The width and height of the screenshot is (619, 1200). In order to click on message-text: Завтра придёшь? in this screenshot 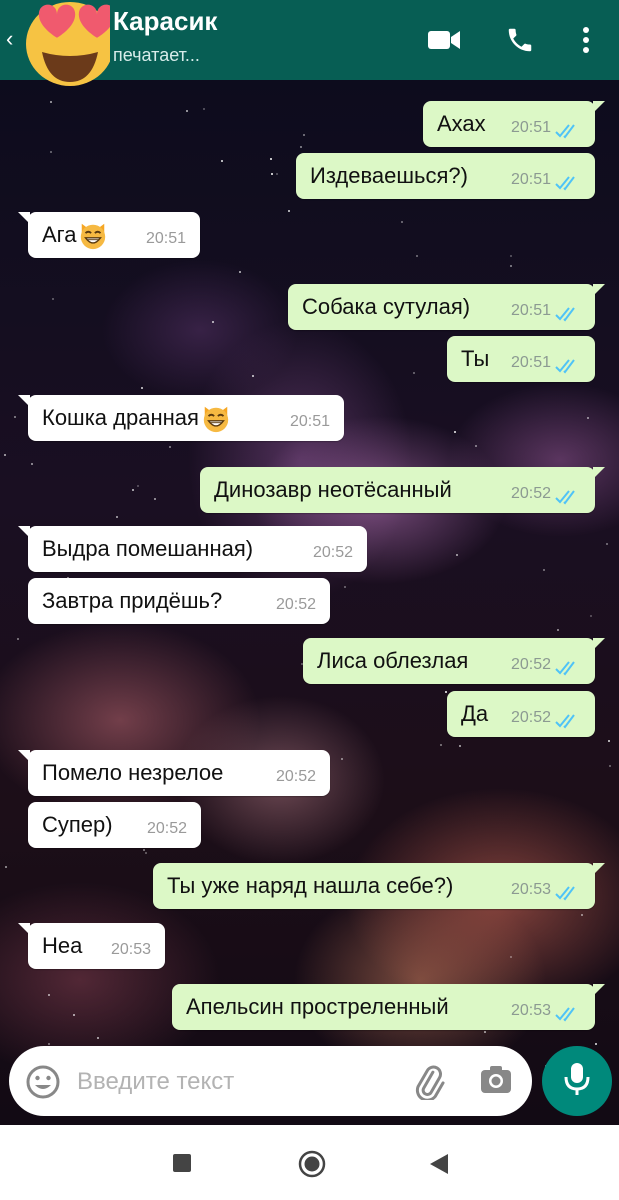, I will do `click(132, 600)`.